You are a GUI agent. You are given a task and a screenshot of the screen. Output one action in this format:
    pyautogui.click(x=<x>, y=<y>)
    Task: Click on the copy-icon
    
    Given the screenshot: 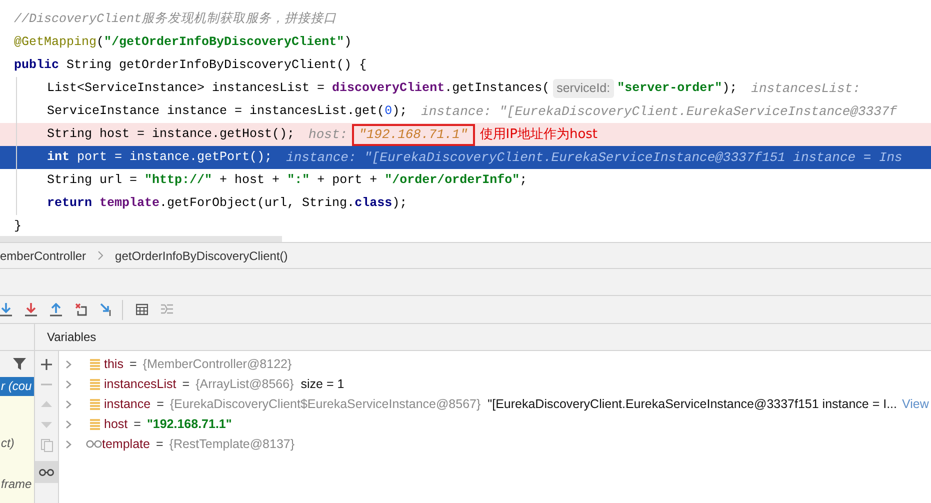 What is the action you would take?
    pyautogui.click(x=46, y=445)
    